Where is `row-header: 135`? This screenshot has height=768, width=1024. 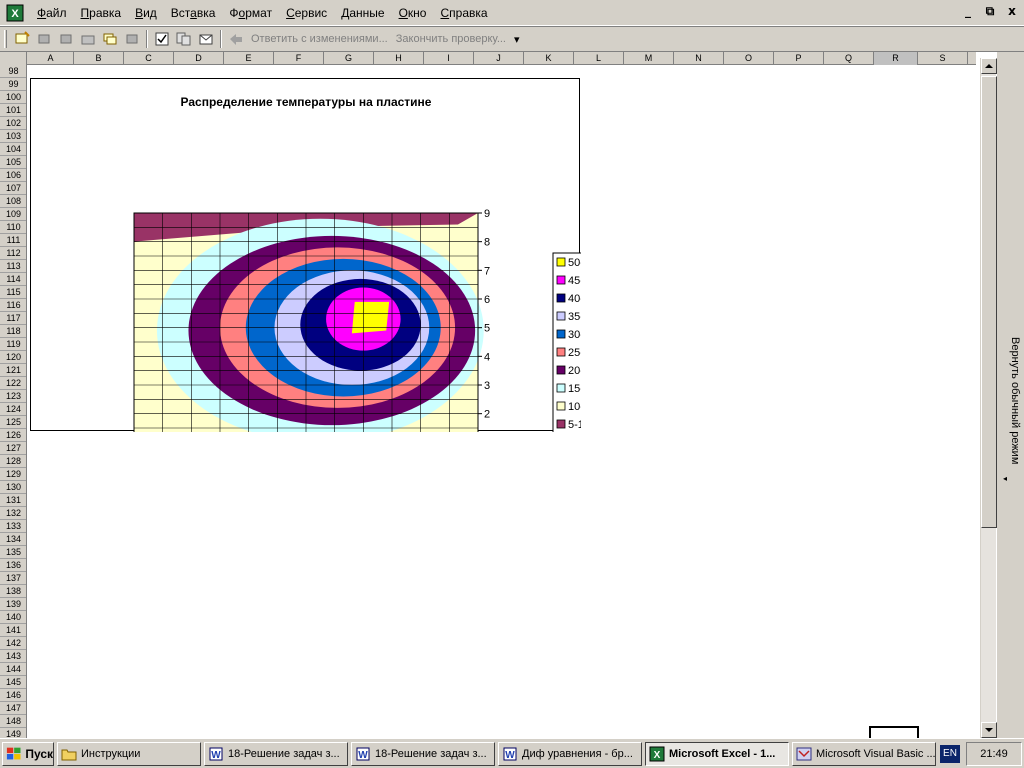 row-header: 135 is located at coordinates (13, 552).